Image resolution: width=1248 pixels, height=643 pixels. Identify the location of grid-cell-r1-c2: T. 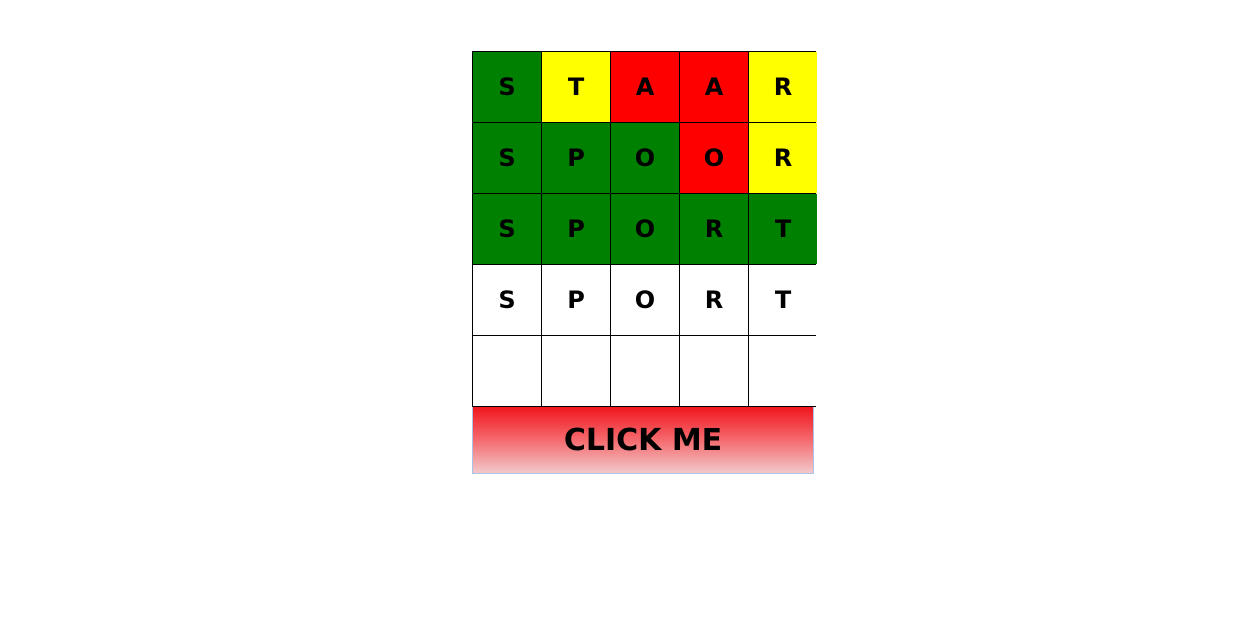
(576, 87).